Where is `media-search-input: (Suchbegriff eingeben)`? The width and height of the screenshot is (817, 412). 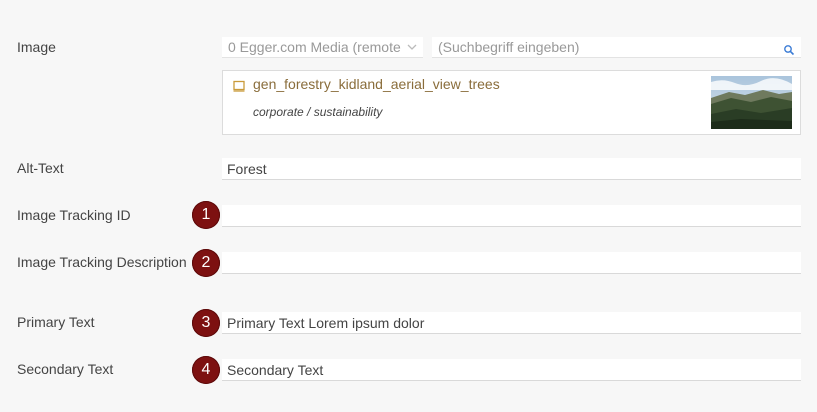 media-search-input: (Suchbegriff eingeben) is located at coordinates (616, 47).